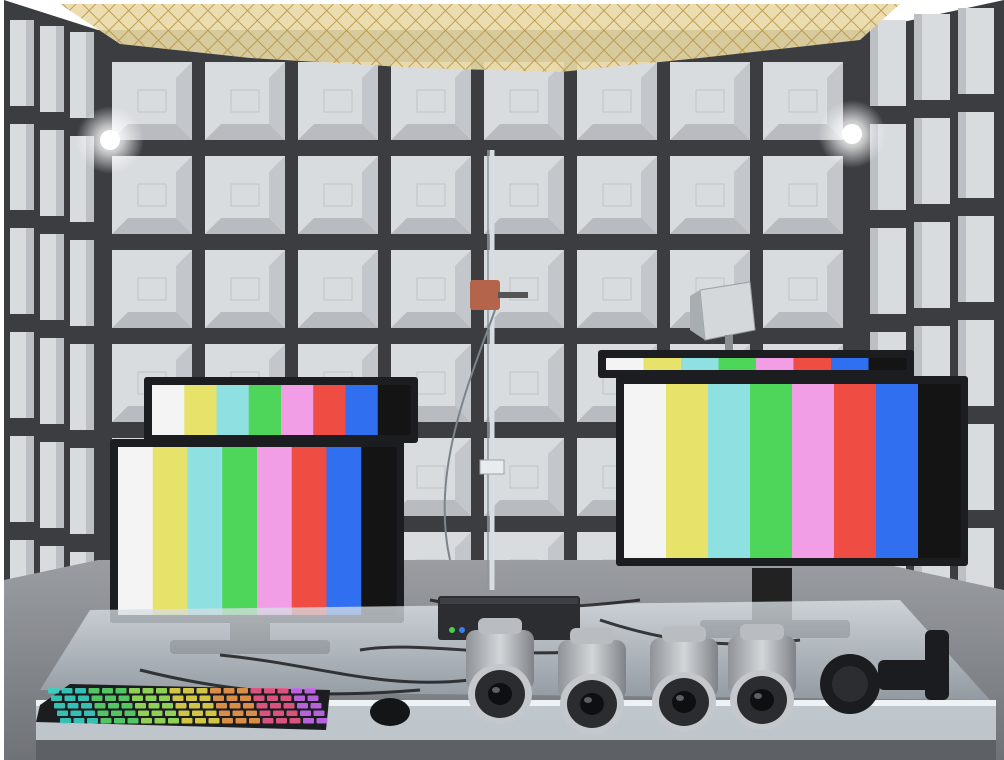  I want to click on monitor-right-back, so click(756, 364).